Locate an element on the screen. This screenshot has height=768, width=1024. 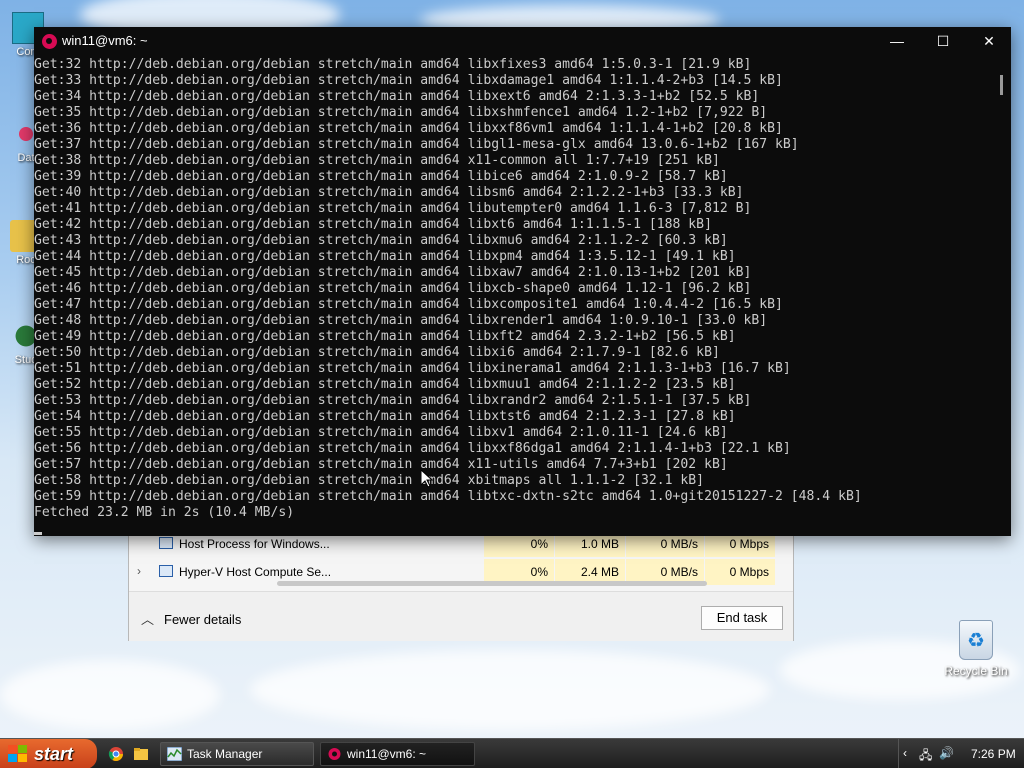
network-icon: 🖧 is located at coordinates (925, 756).